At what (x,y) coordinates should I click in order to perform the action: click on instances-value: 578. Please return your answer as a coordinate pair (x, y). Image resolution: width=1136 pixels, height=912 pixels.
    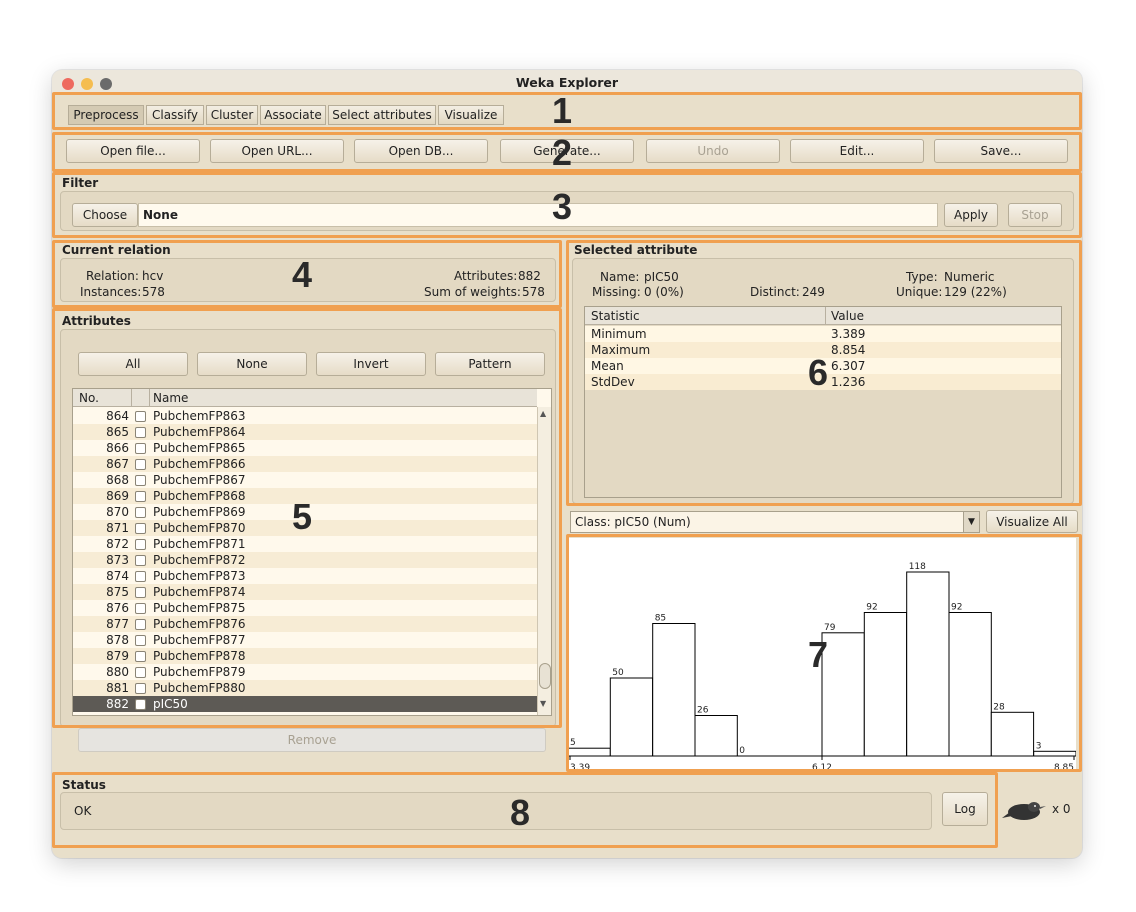
    Looking at the image, I should click on (153, 292).